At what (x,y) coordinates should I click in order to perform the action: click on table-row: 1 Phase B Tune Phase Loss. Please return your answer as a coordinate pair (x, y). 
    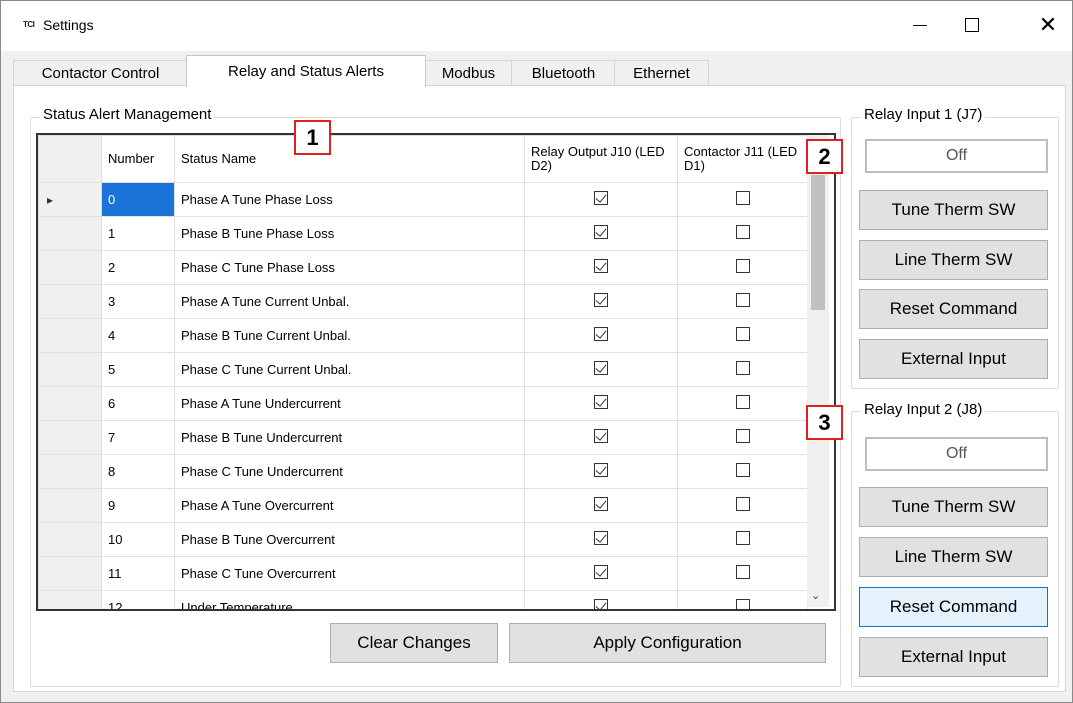
    Looking at the image, I should click on (423, 233).